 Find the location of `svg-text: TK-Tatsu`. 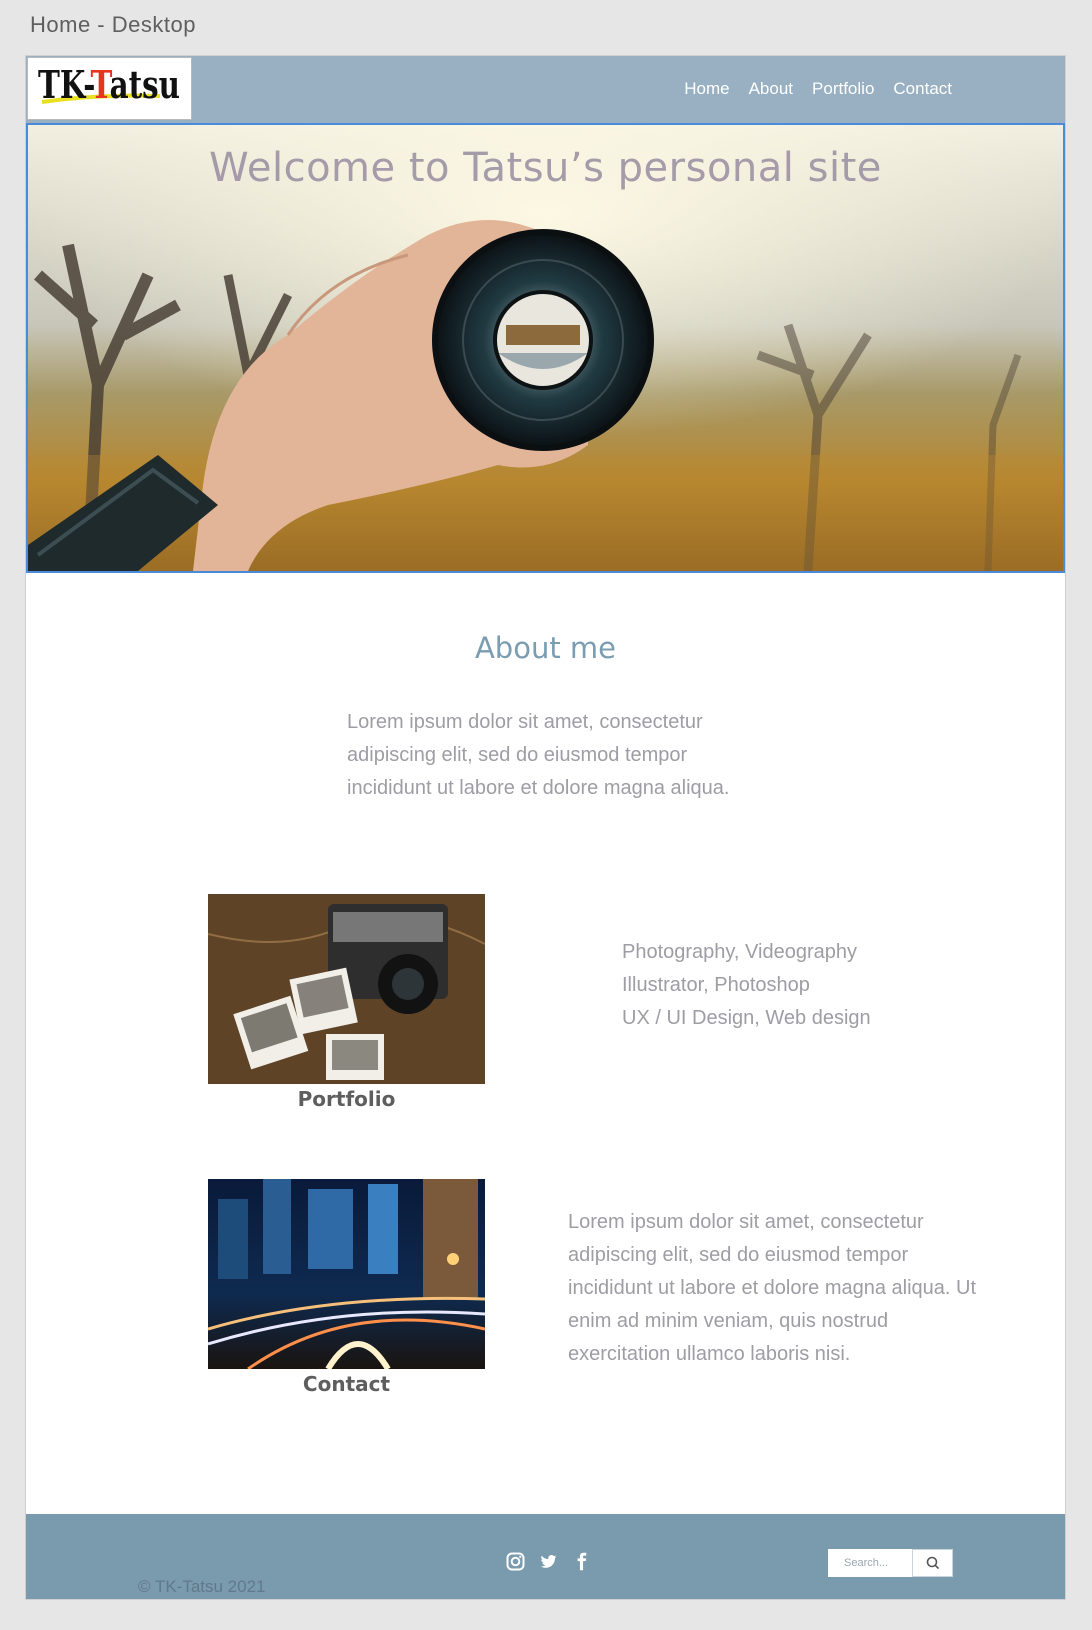

svg-text: TK-Tatsu is located at coordinates (109, 84).